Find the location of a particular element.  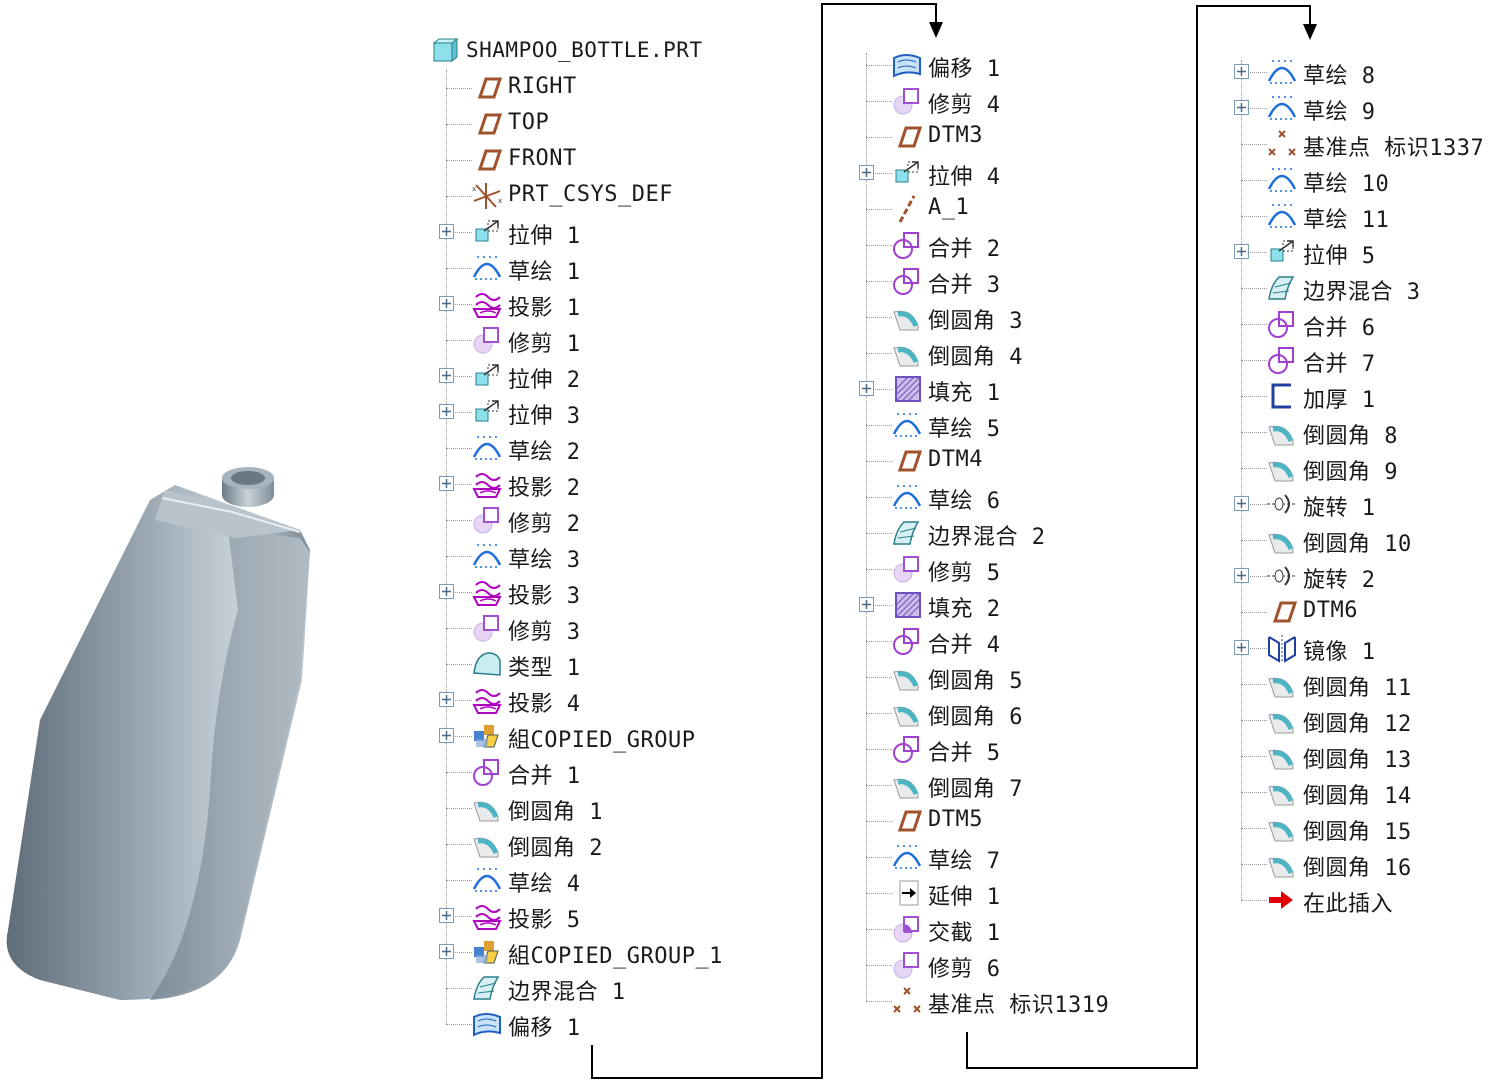

tree-item-label: 修剪 1 is located at coordinates (544, 344).